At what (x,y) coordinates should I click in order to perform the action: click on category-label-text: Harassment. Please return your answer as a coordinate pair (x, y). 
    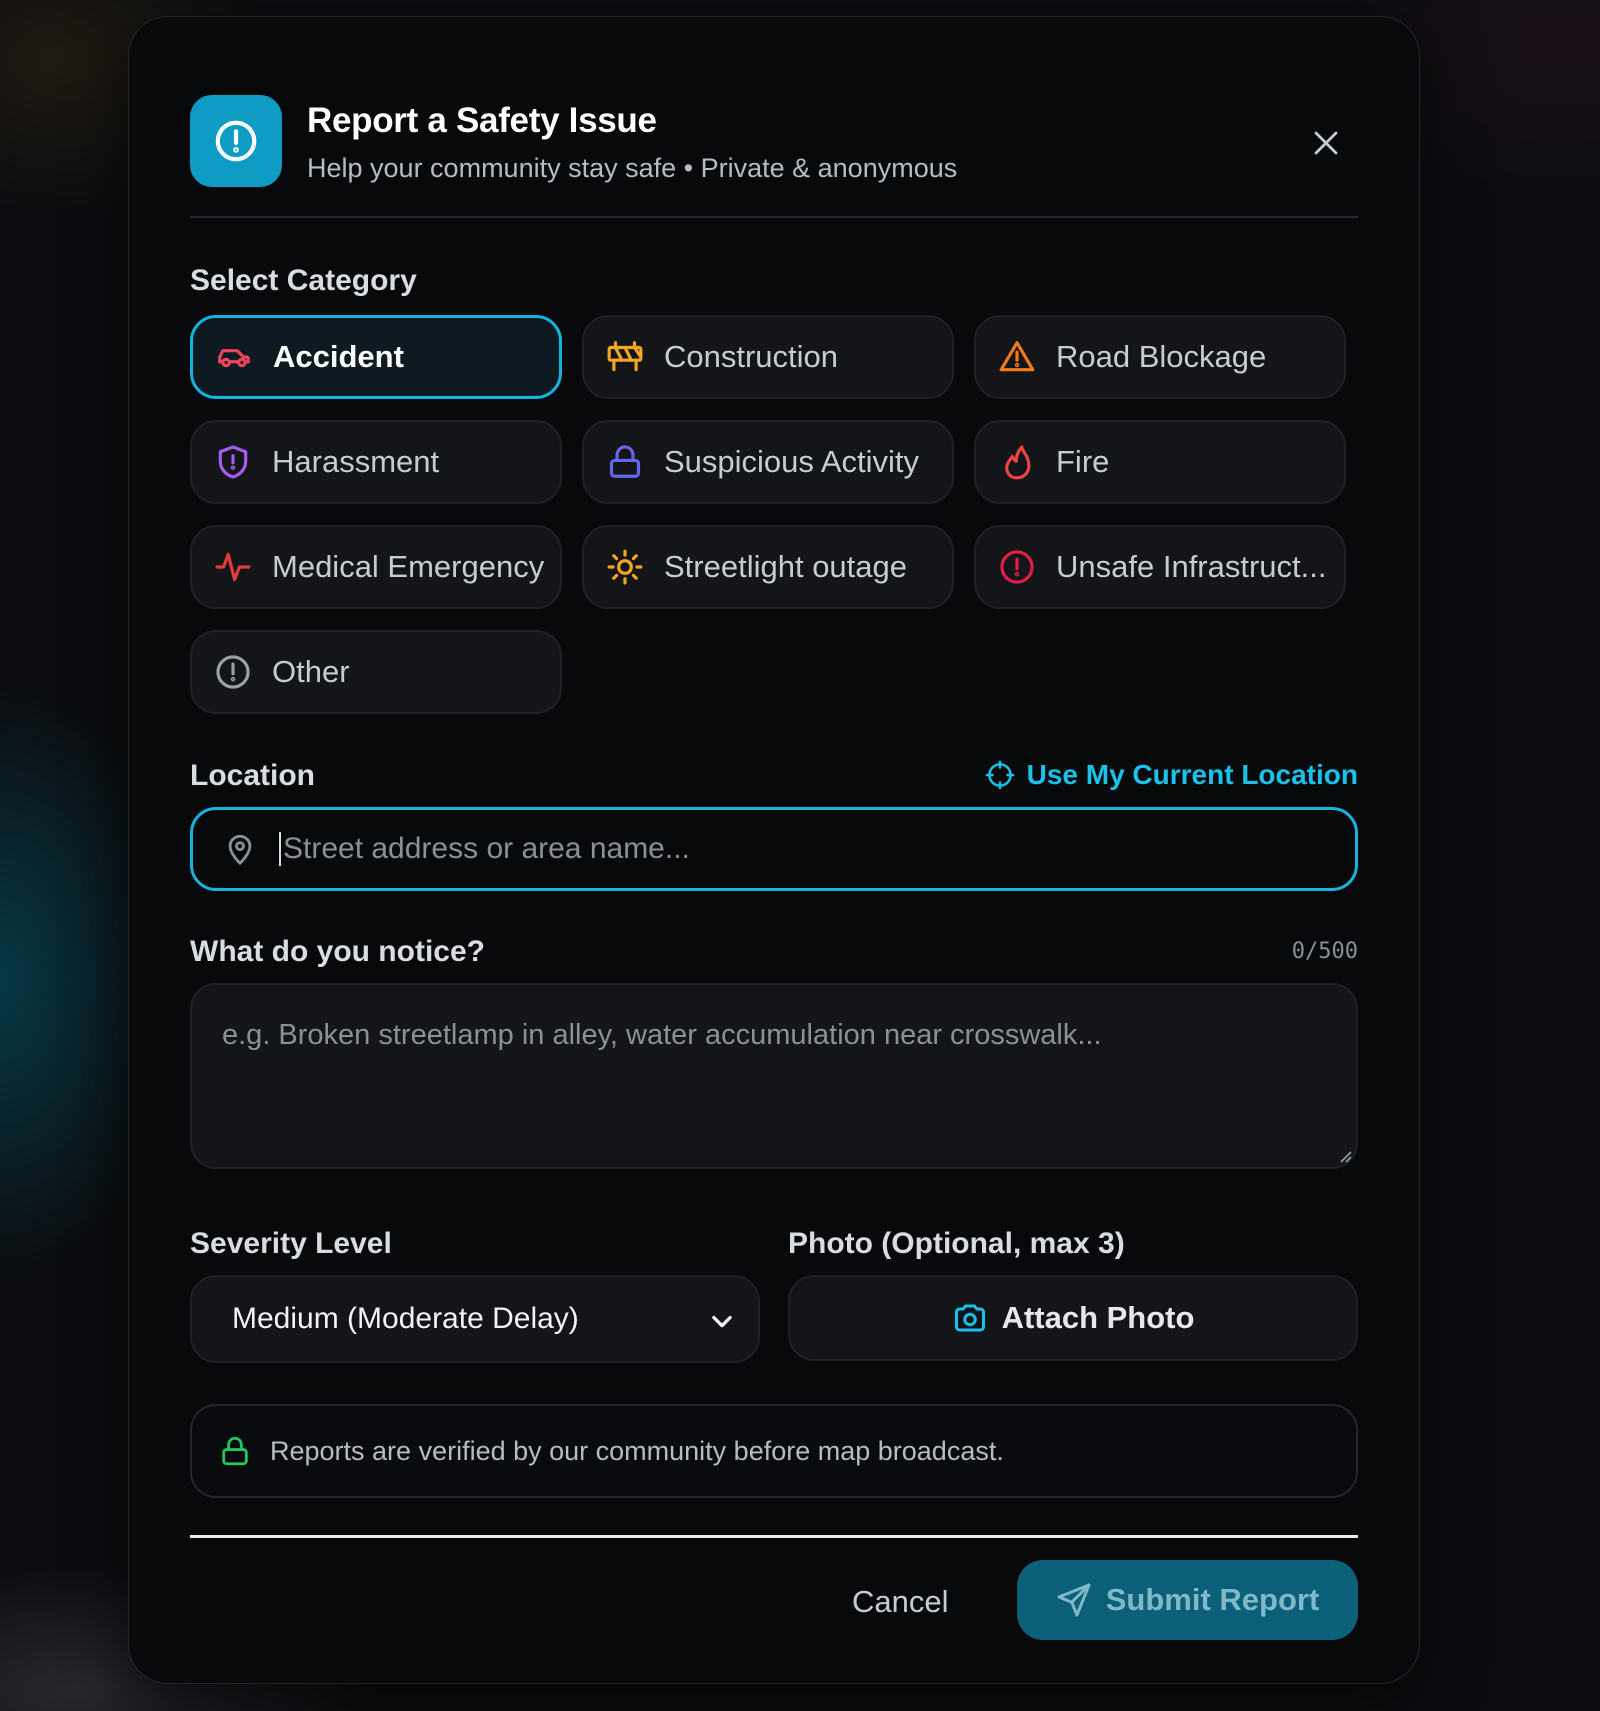
    Looking at the image, I should click on (356, 461).